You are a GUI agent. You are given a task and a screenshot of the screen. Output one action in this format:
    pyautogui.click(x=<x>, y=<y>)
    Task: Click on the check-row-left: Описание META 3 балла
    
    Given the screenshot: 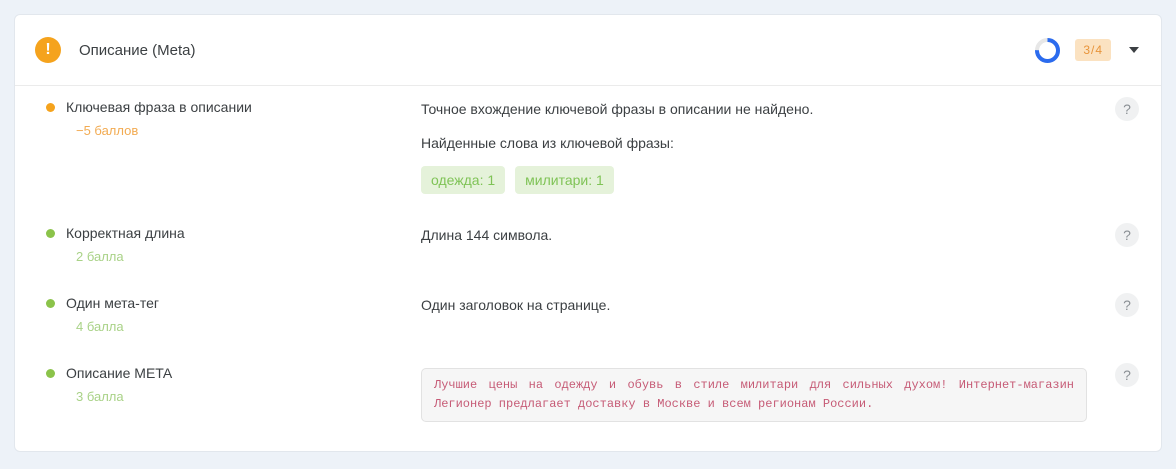 What is the action you would take?
    pyautogui.click(x=233, y=384)
    